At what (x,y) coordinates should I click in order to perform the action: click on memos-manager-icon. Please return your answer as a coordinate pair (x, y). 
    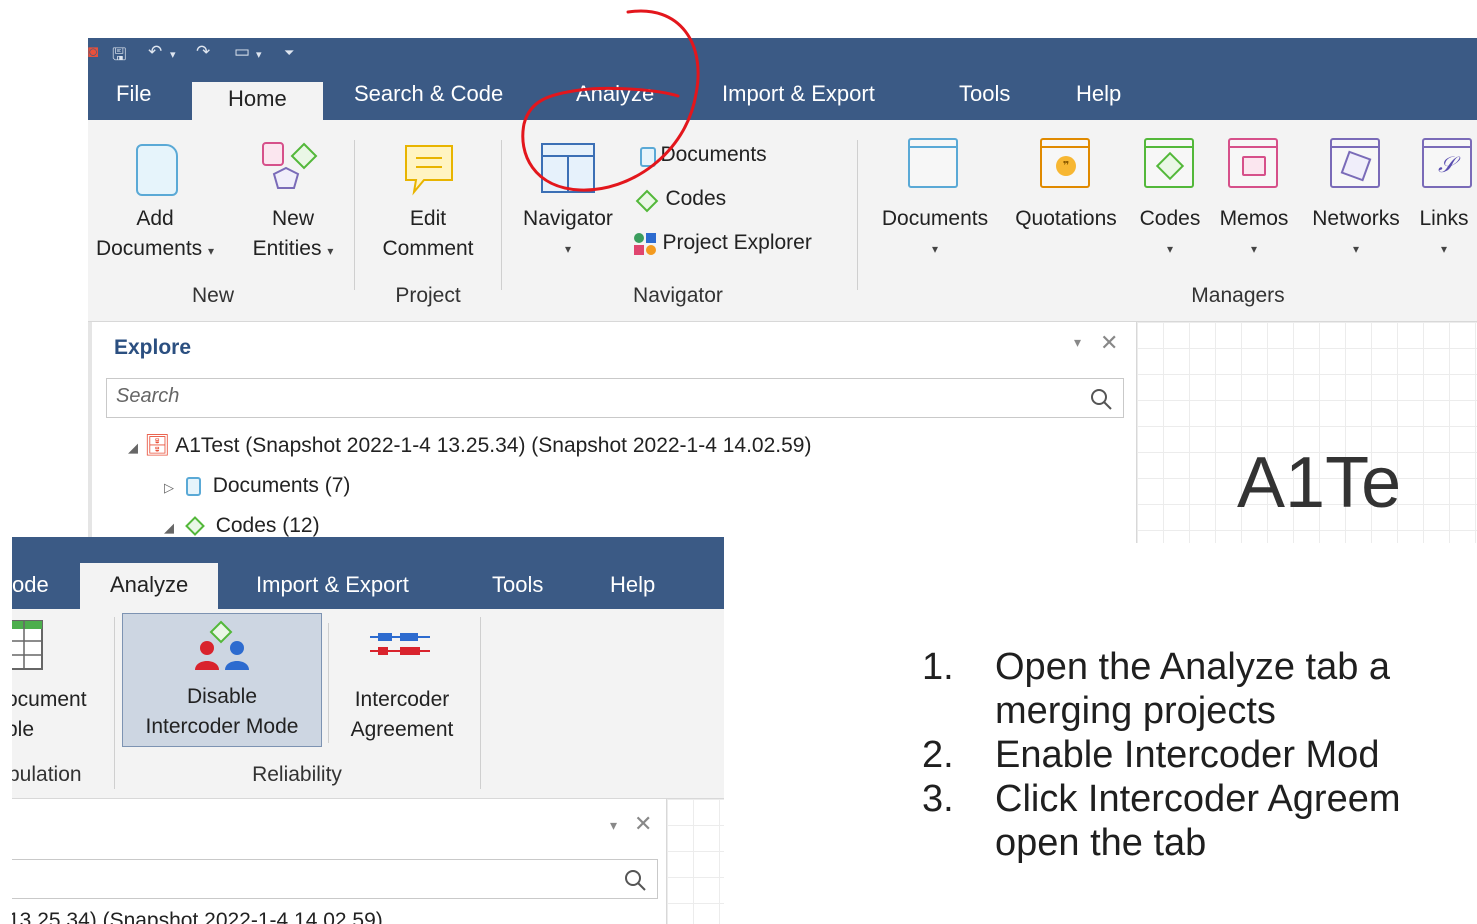
    Looking at the image, I should click on (1253, 163).